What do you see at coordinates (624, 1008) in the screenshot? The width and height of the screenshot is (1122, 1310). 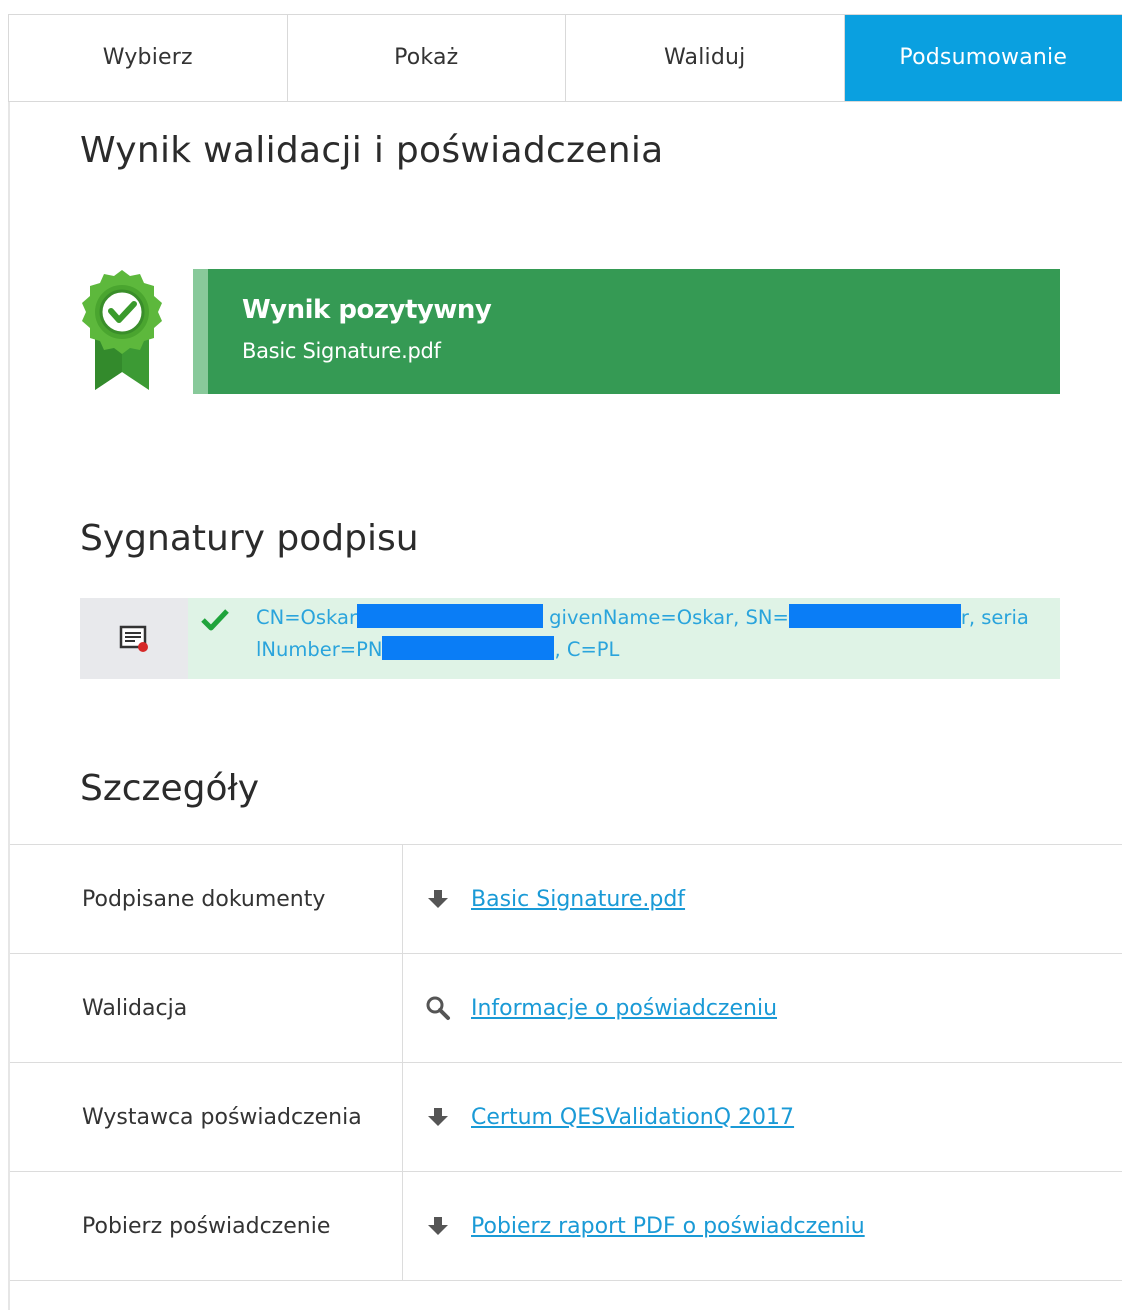 I see `validation-info-link: Informacje o poświadczeniu` at bounding box center [624, 1008].